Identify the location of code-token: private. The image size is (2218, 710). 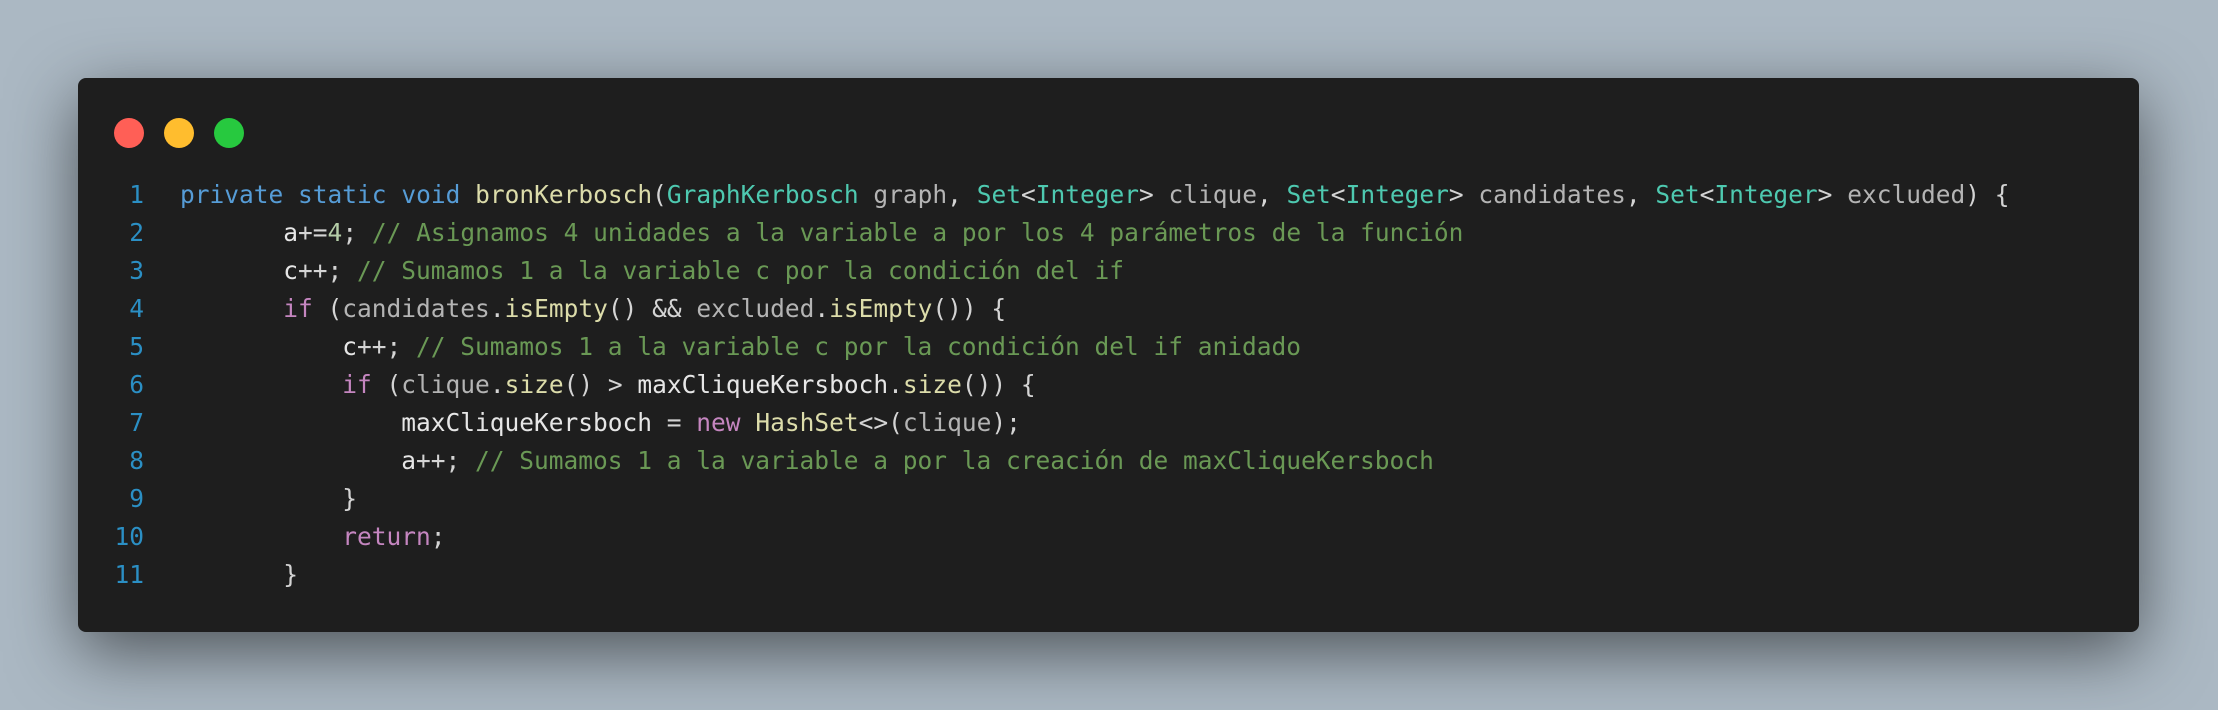
(232, 194).